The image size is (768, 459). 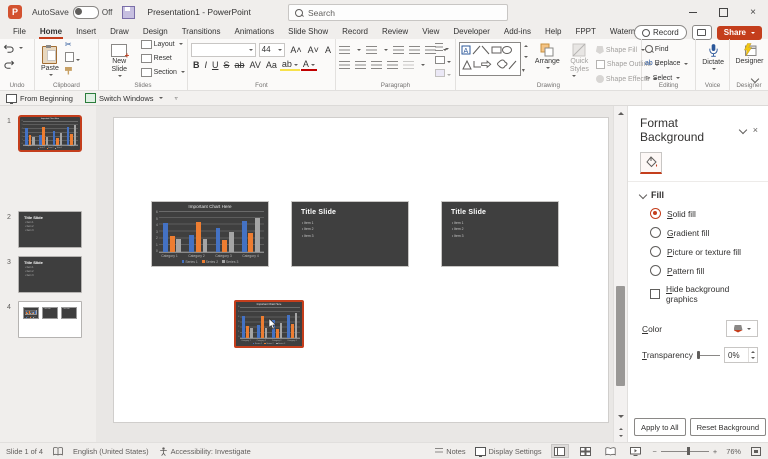 I want to click on vertical-scrollbar, so click(x=620, y=274).